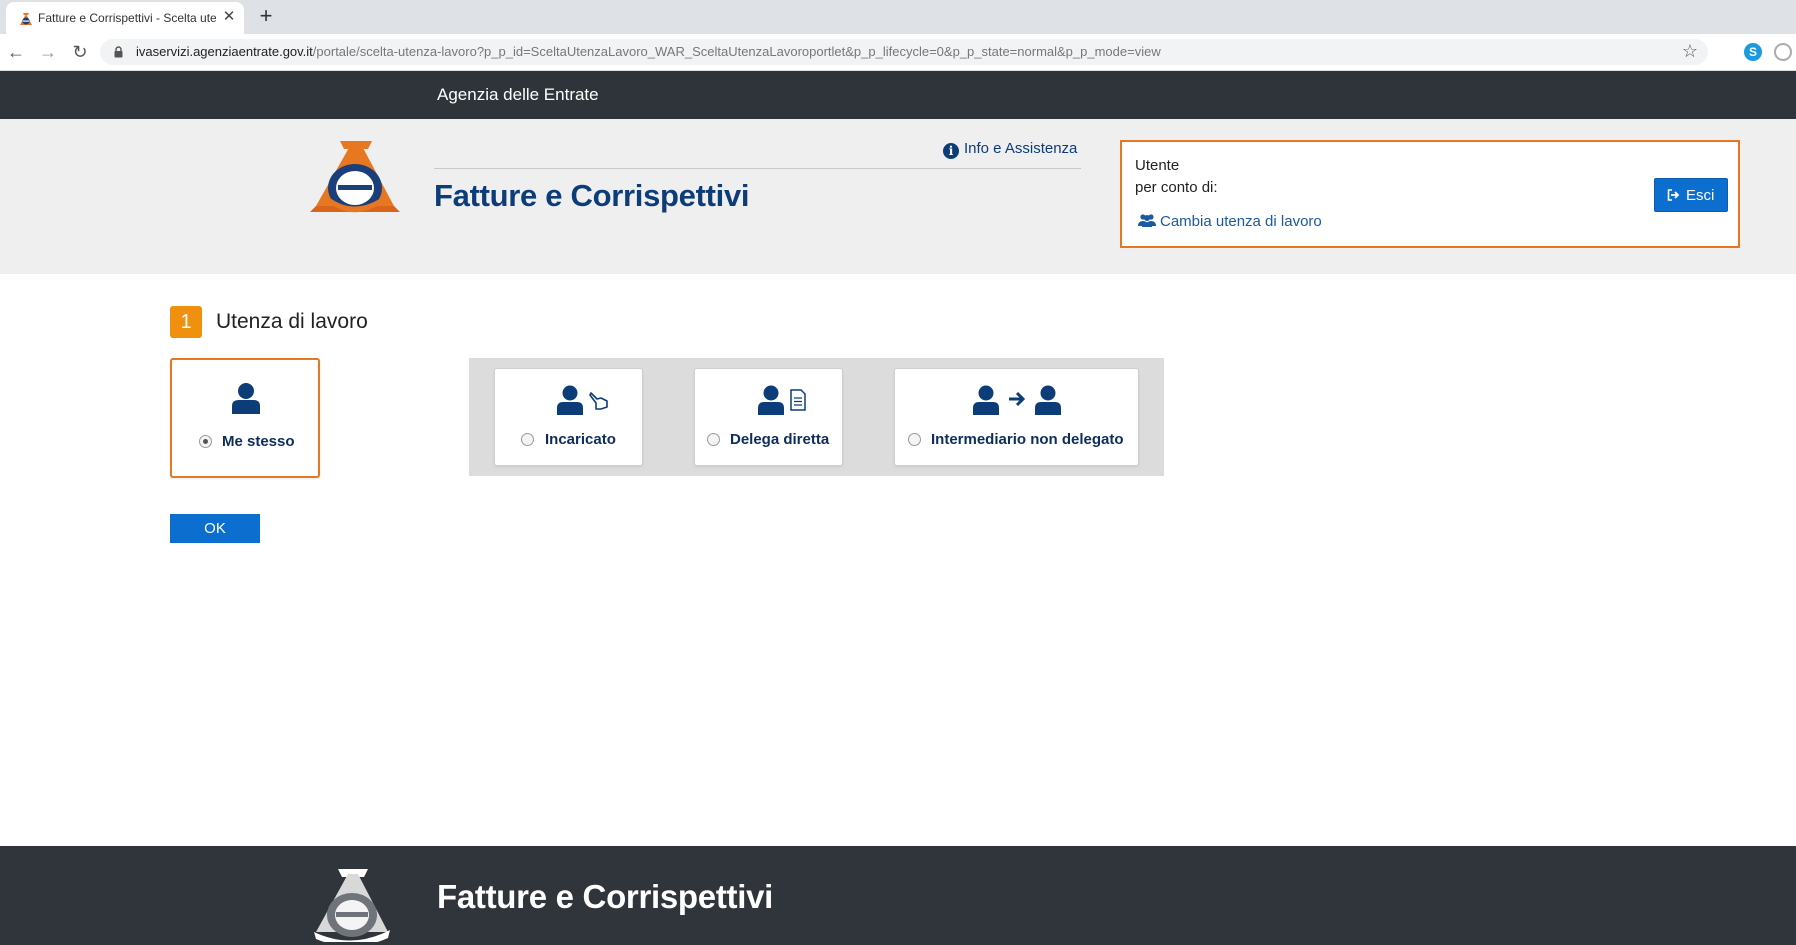 This screenshot has width=1796, height=945. I want to click on url-host: ivaservizi.agenziaentrate.gov.it, so click(224, 51).